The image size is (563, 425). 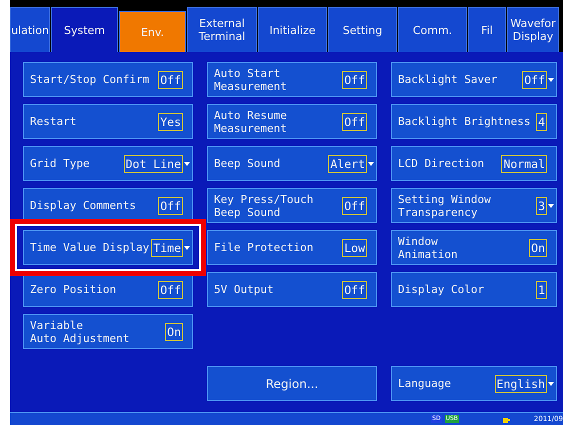 What do you see at coordinates (247, 163) in the screenshot?
I see `setting-label: Beep Sound` at bounding box center [247, 163].